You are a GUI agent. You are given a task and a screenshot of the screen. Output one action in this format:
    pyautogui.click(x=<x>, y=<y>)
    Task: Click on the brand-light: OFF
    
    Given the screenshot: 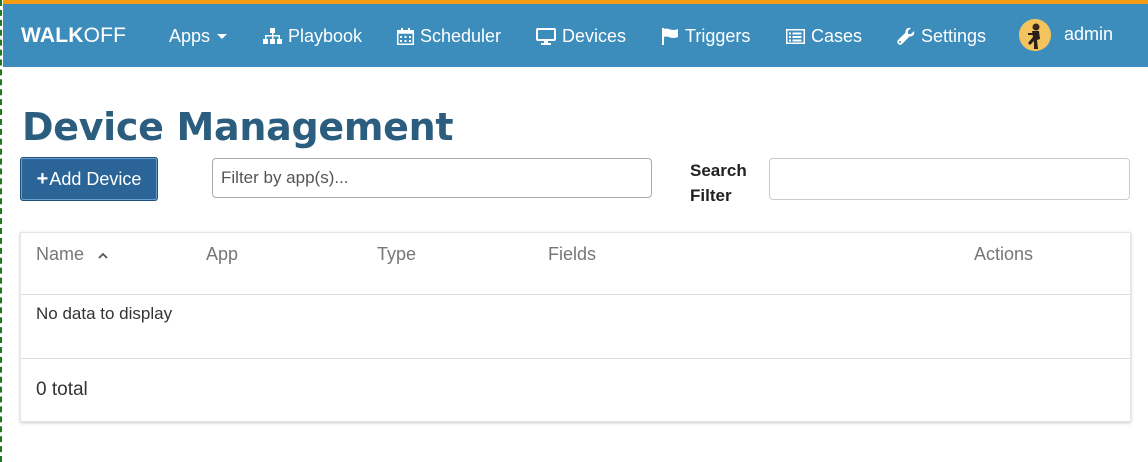 What is the action you would take?
    pyautogui.click(x=105, y=35)
    